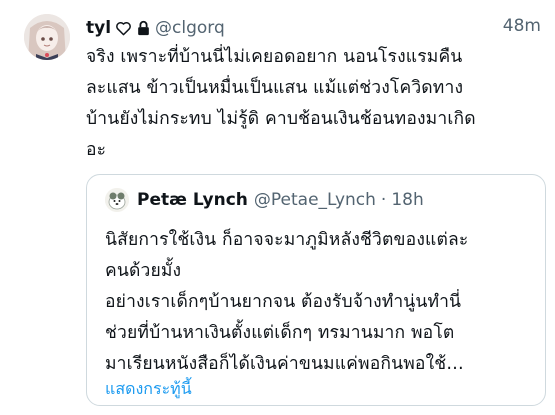  I want to click on tweet-header: tyl @clgorq 48m, so click(313, 28).